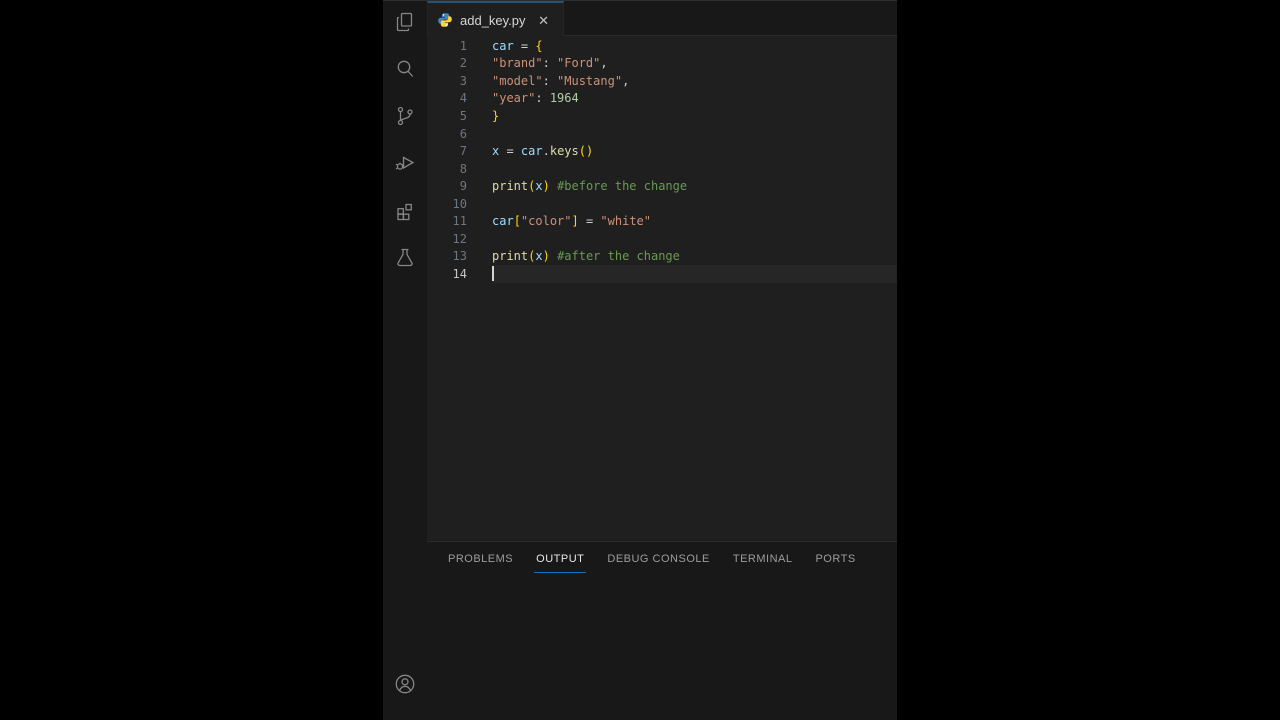 Image resolution: width=1280 pixels, height=720 pixels. I want to click on editor-tab-bar: add_key.py ✕, so click(662, 19).